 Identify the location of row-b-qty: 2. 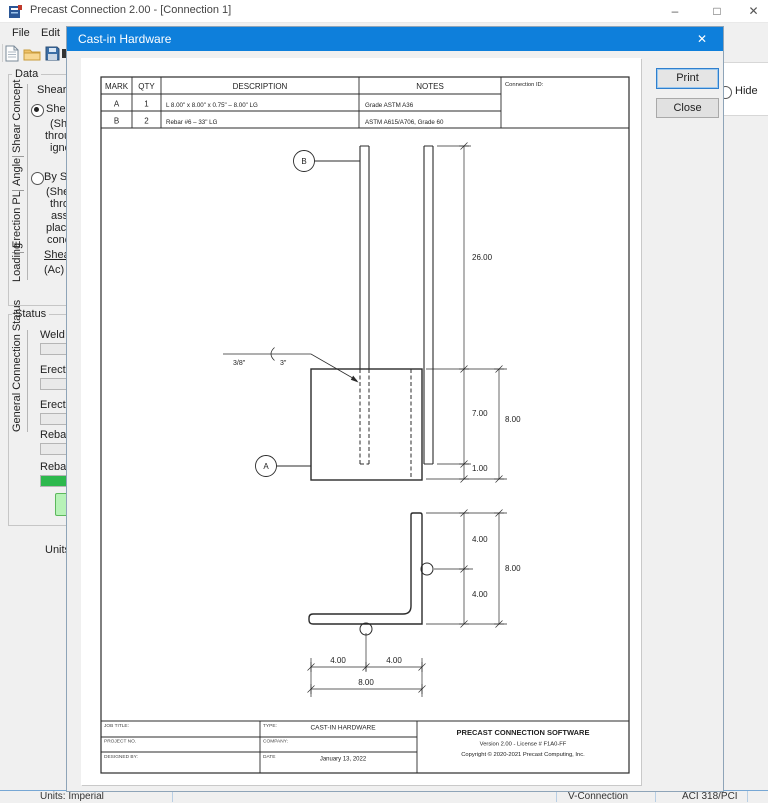
(146, 121).